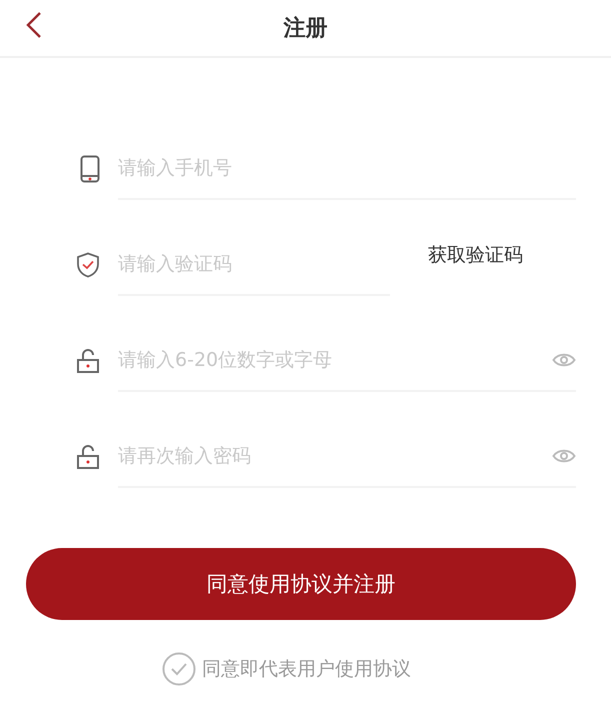 This screenshot has width=611, height=720. I want to click on shield-icon, so click(88, 265).